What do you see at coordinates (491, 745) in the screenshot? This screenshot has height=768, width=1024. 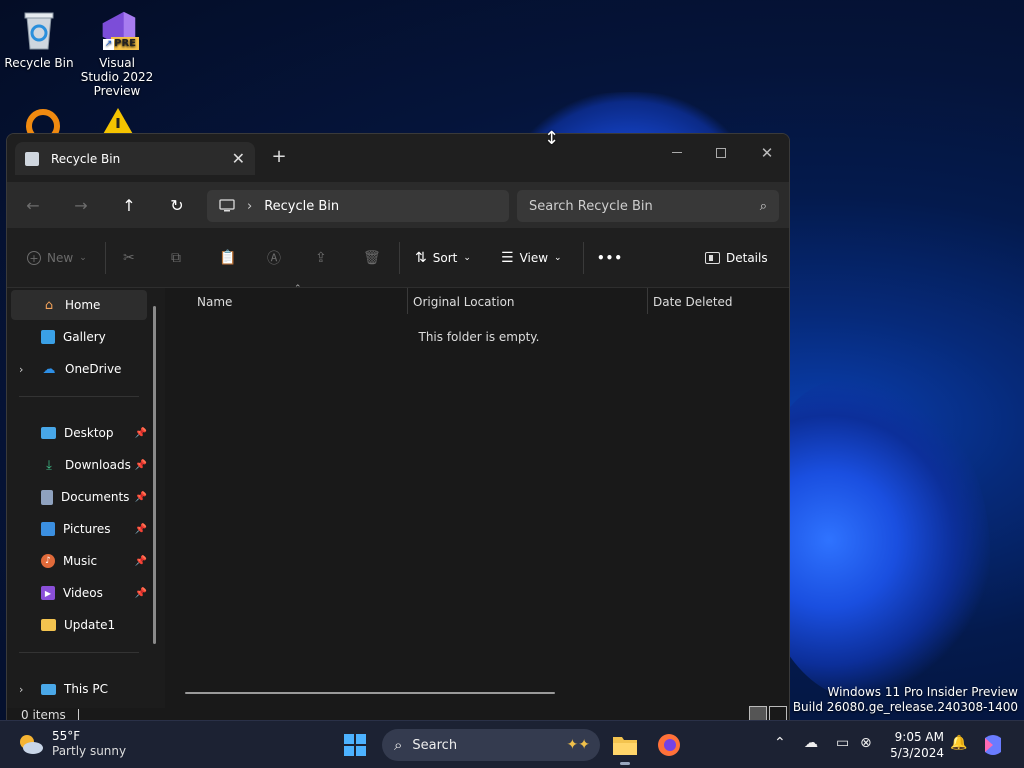 I see `taskbar-search: ⌕ Search ✦✦` at bounding box center [491, 745].